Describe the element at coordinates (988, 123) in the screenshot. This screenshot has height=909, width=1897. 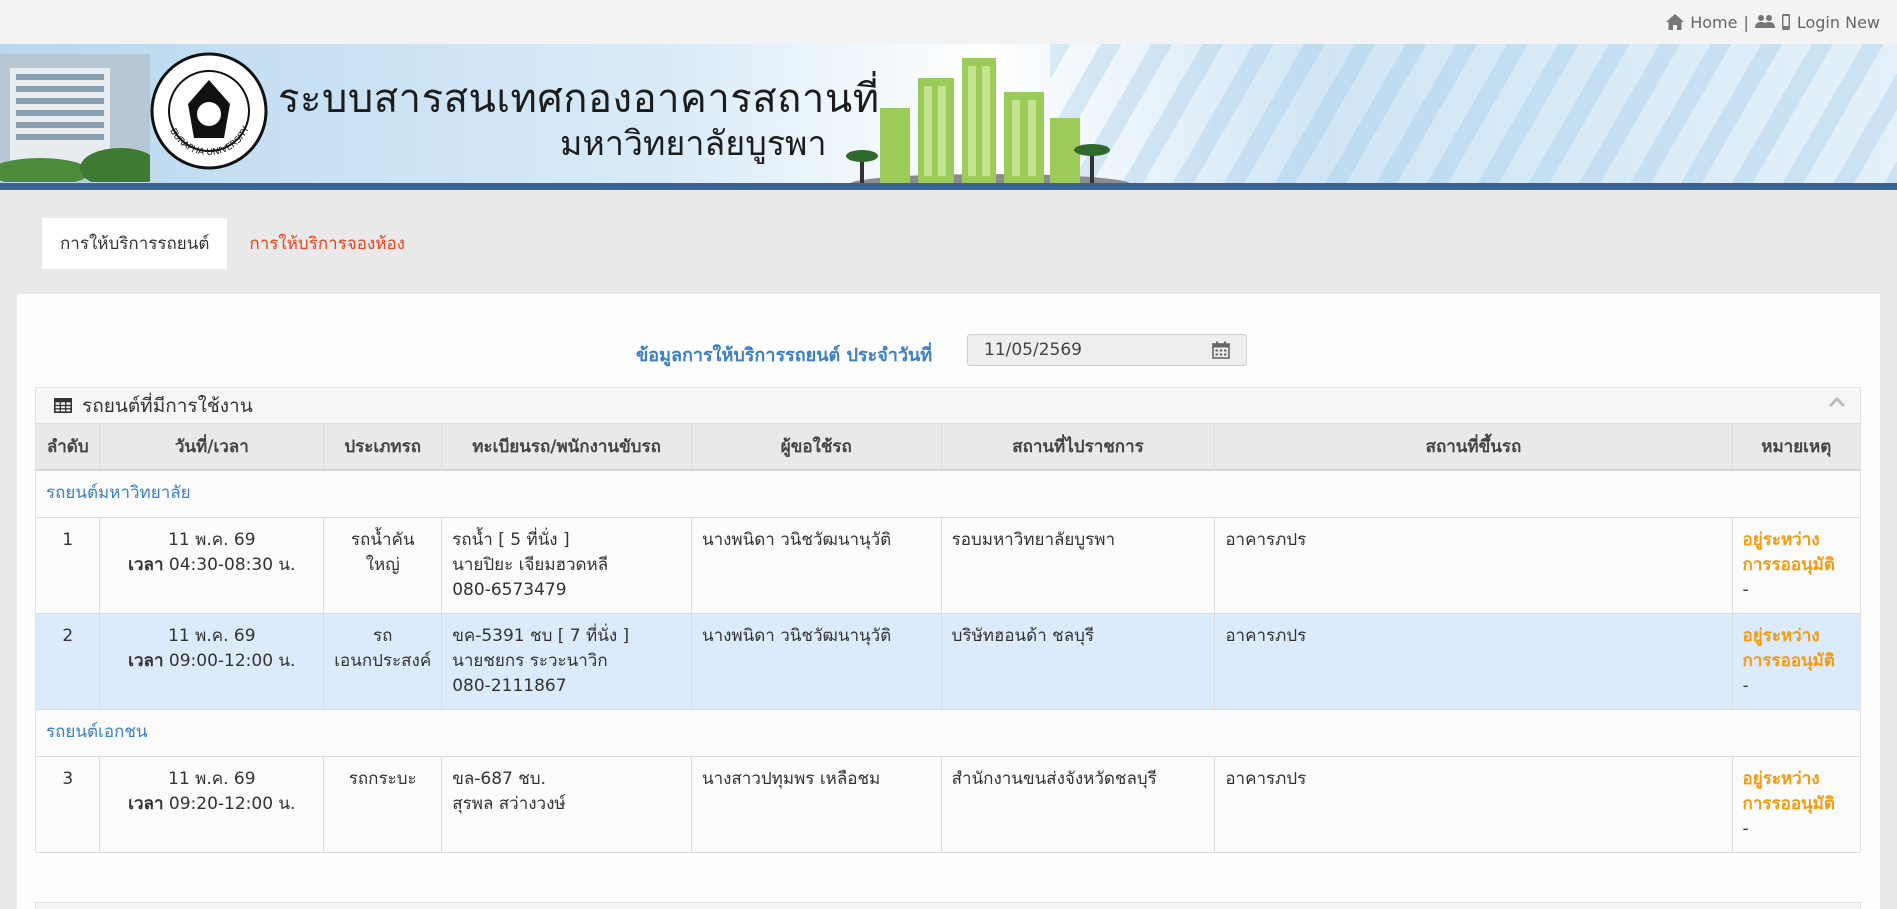
I see `city-illustration` at that location.